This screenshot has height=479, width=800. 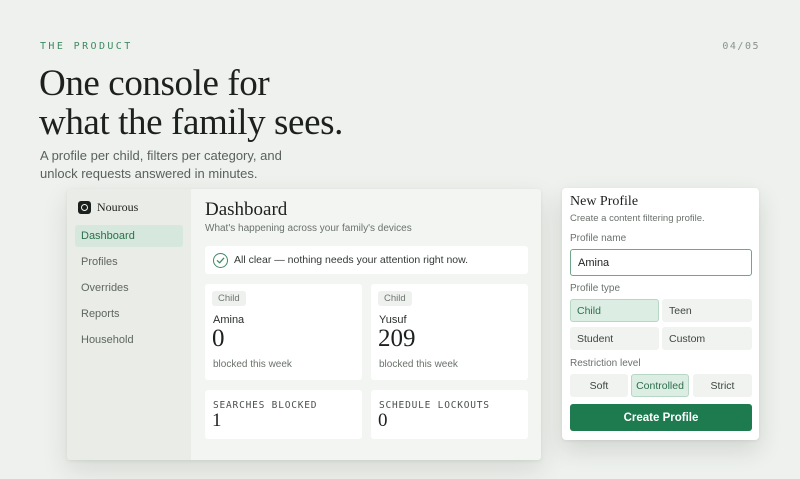 What do you see at coordinates (86, 46) in the screenshot?
I see `eyebrow-label: THE PRODUCT` at bounding box center [86, 46].